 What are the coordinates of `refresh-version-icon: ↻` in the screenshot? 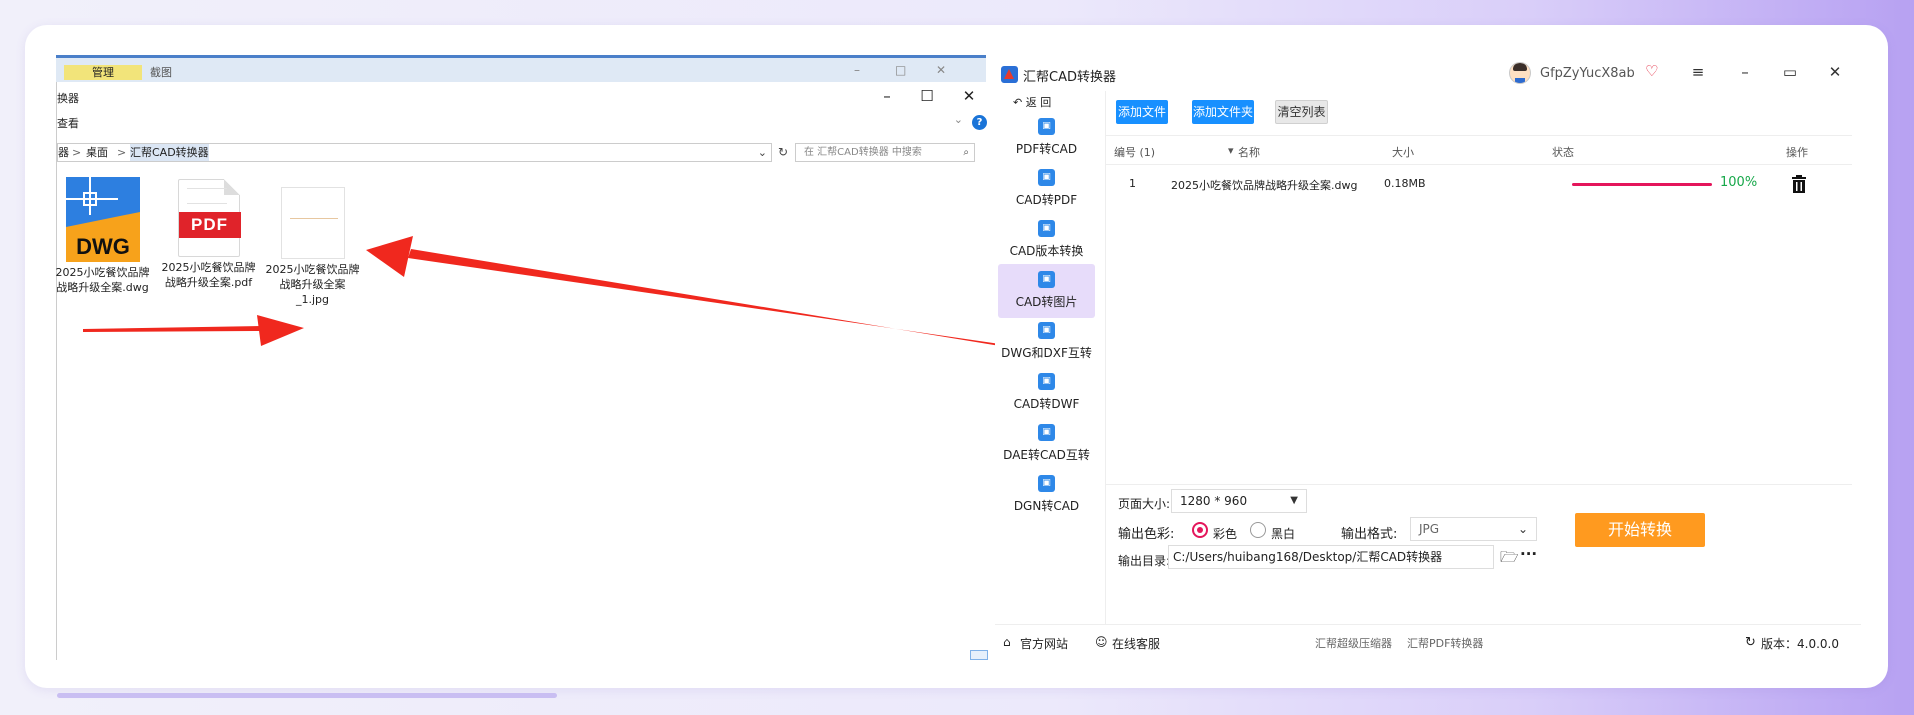 It's located at (1750, 642).